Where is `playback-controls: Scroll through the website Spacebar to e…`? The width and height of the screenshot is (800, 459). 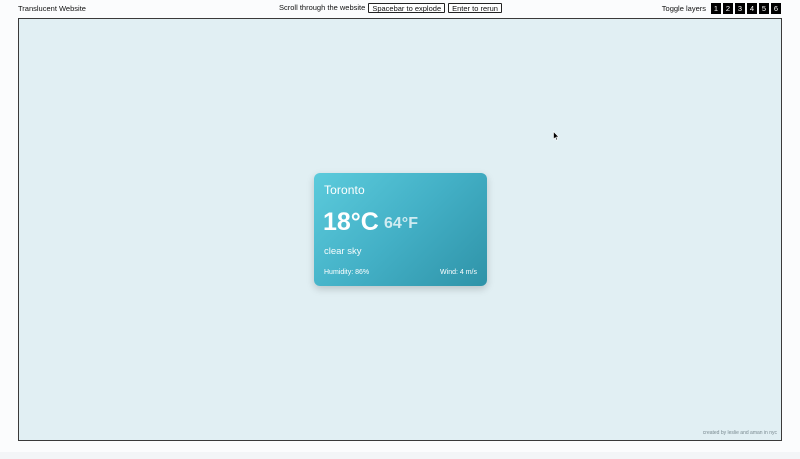 playback-controls: Scroll through the website Spacebar to e… is located at coordinates (390, 8).